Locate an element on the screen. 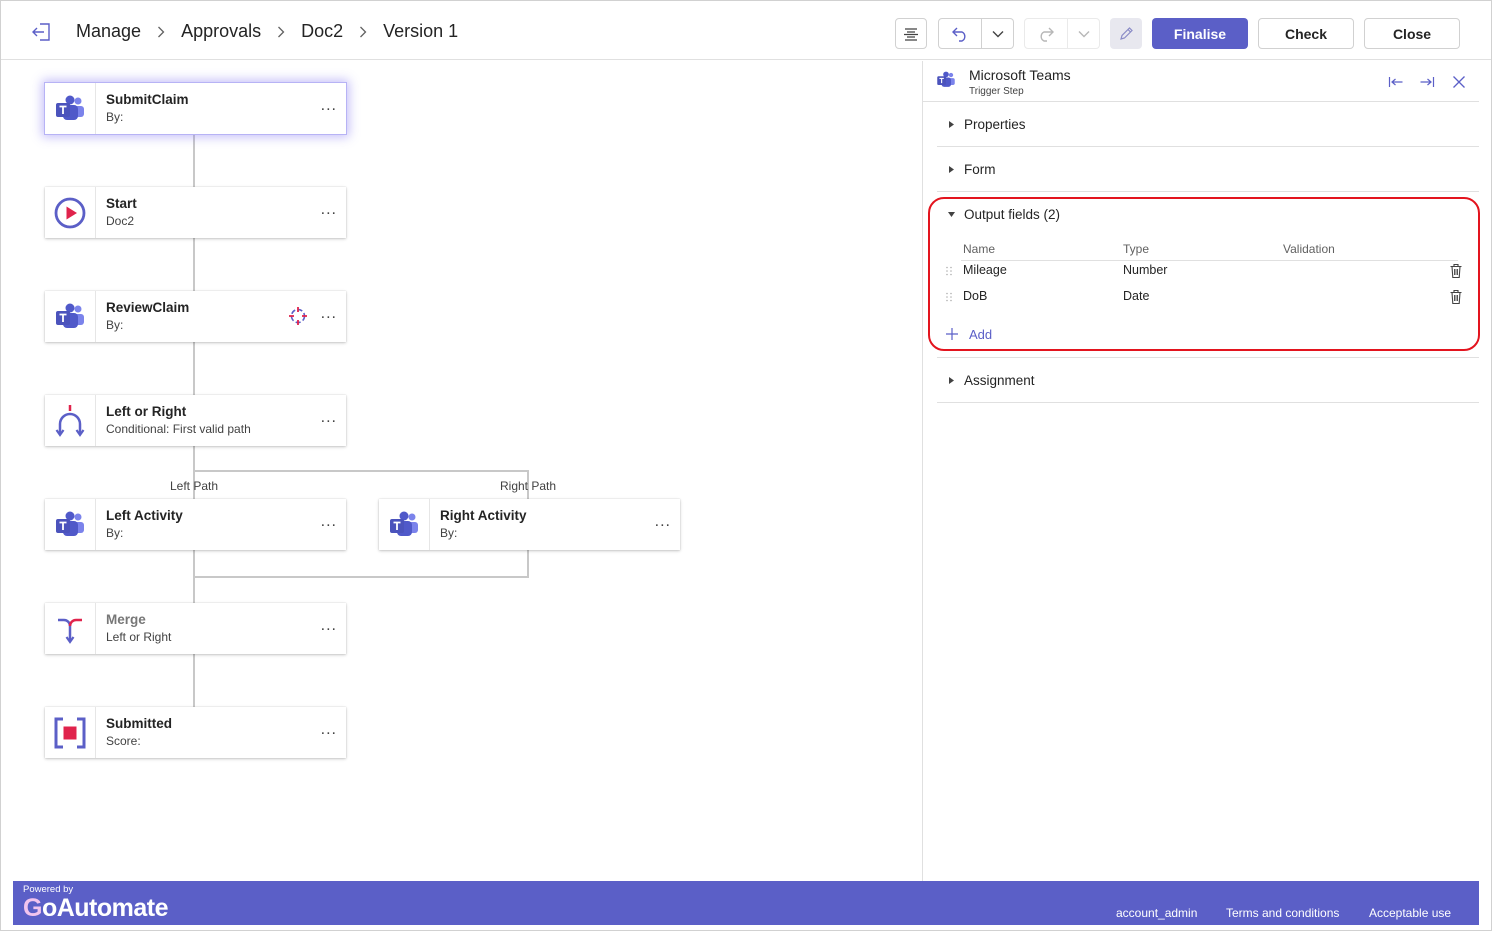 The width and height of the screenshot is (1492, 931). add-field-button: Add is located at coordinates (968, 334).